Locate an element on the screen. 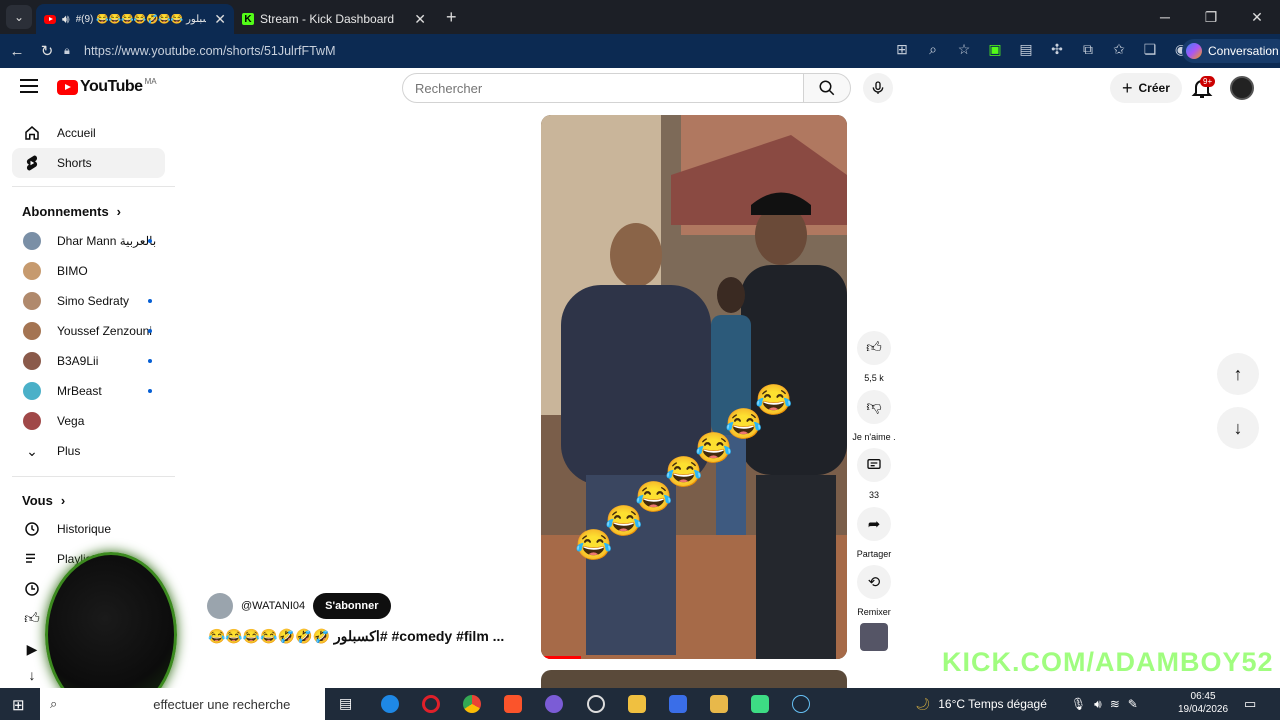 The width and height of the screenshot is (1280, 720). search-button is located at coordinates (827, 88).